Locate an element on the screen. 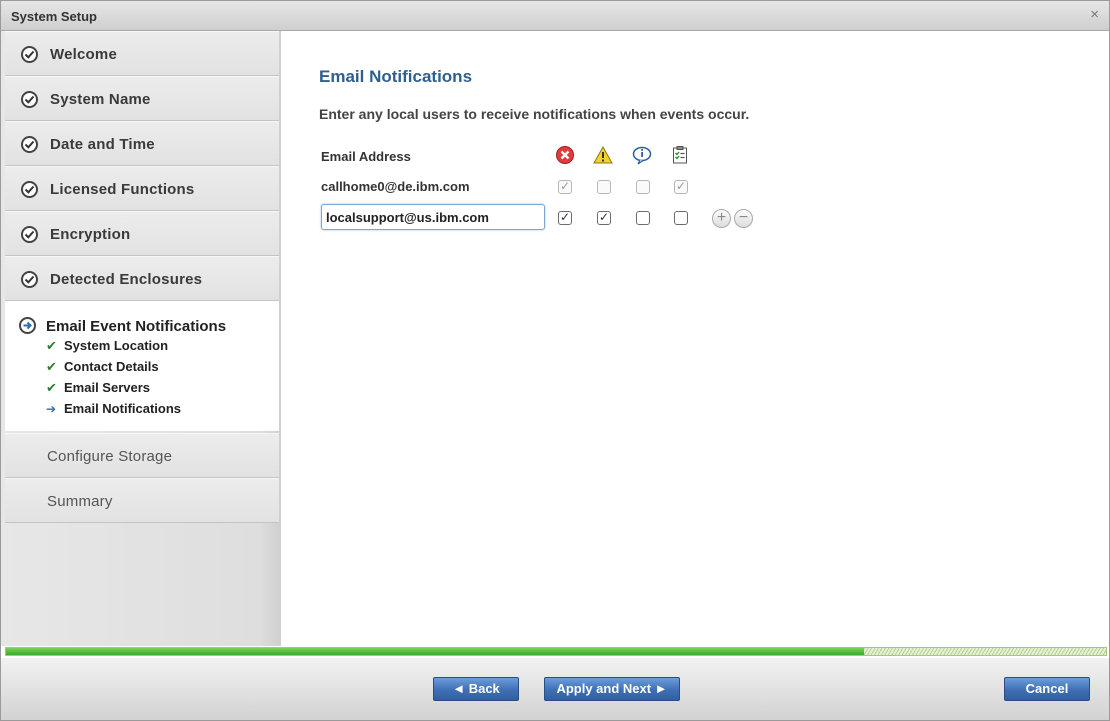 This screenshot has height=721, width=1110. substep-email-notifications: ➔ Email Notifications is located at coordinates (113, 408).